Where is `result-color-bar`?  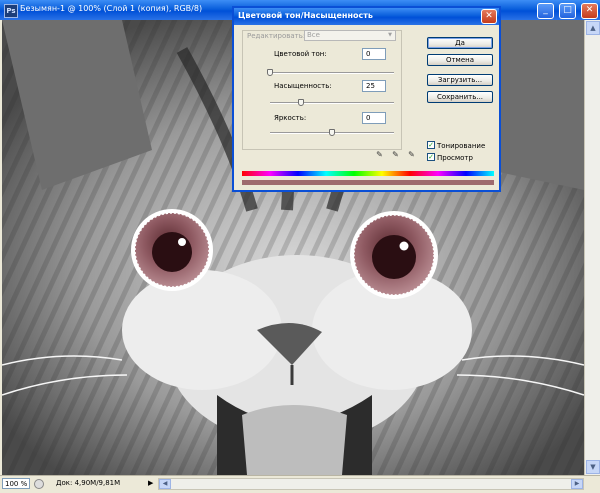
result-color-bar is located at coordinates (368, 182).